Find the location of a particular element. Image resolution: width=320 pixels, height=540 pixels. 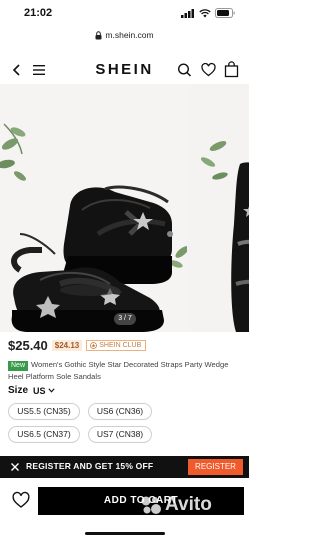

battery-icon is located at coordinates (225, 13).